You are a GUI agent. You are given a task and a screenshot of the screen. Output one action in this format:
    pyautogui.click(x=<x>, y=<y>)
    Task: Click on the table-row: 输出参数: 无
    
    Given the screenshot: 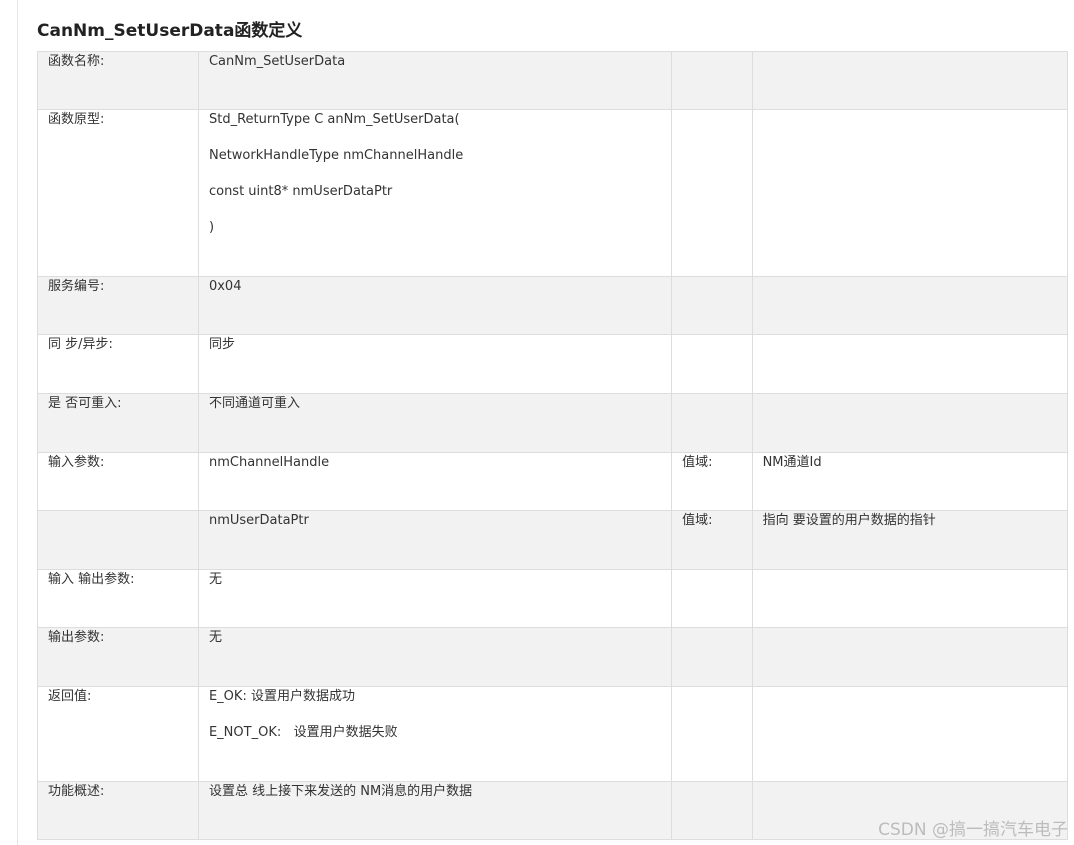 What is the action you would take?
    pyautogui.click(x=553, y=657)
    